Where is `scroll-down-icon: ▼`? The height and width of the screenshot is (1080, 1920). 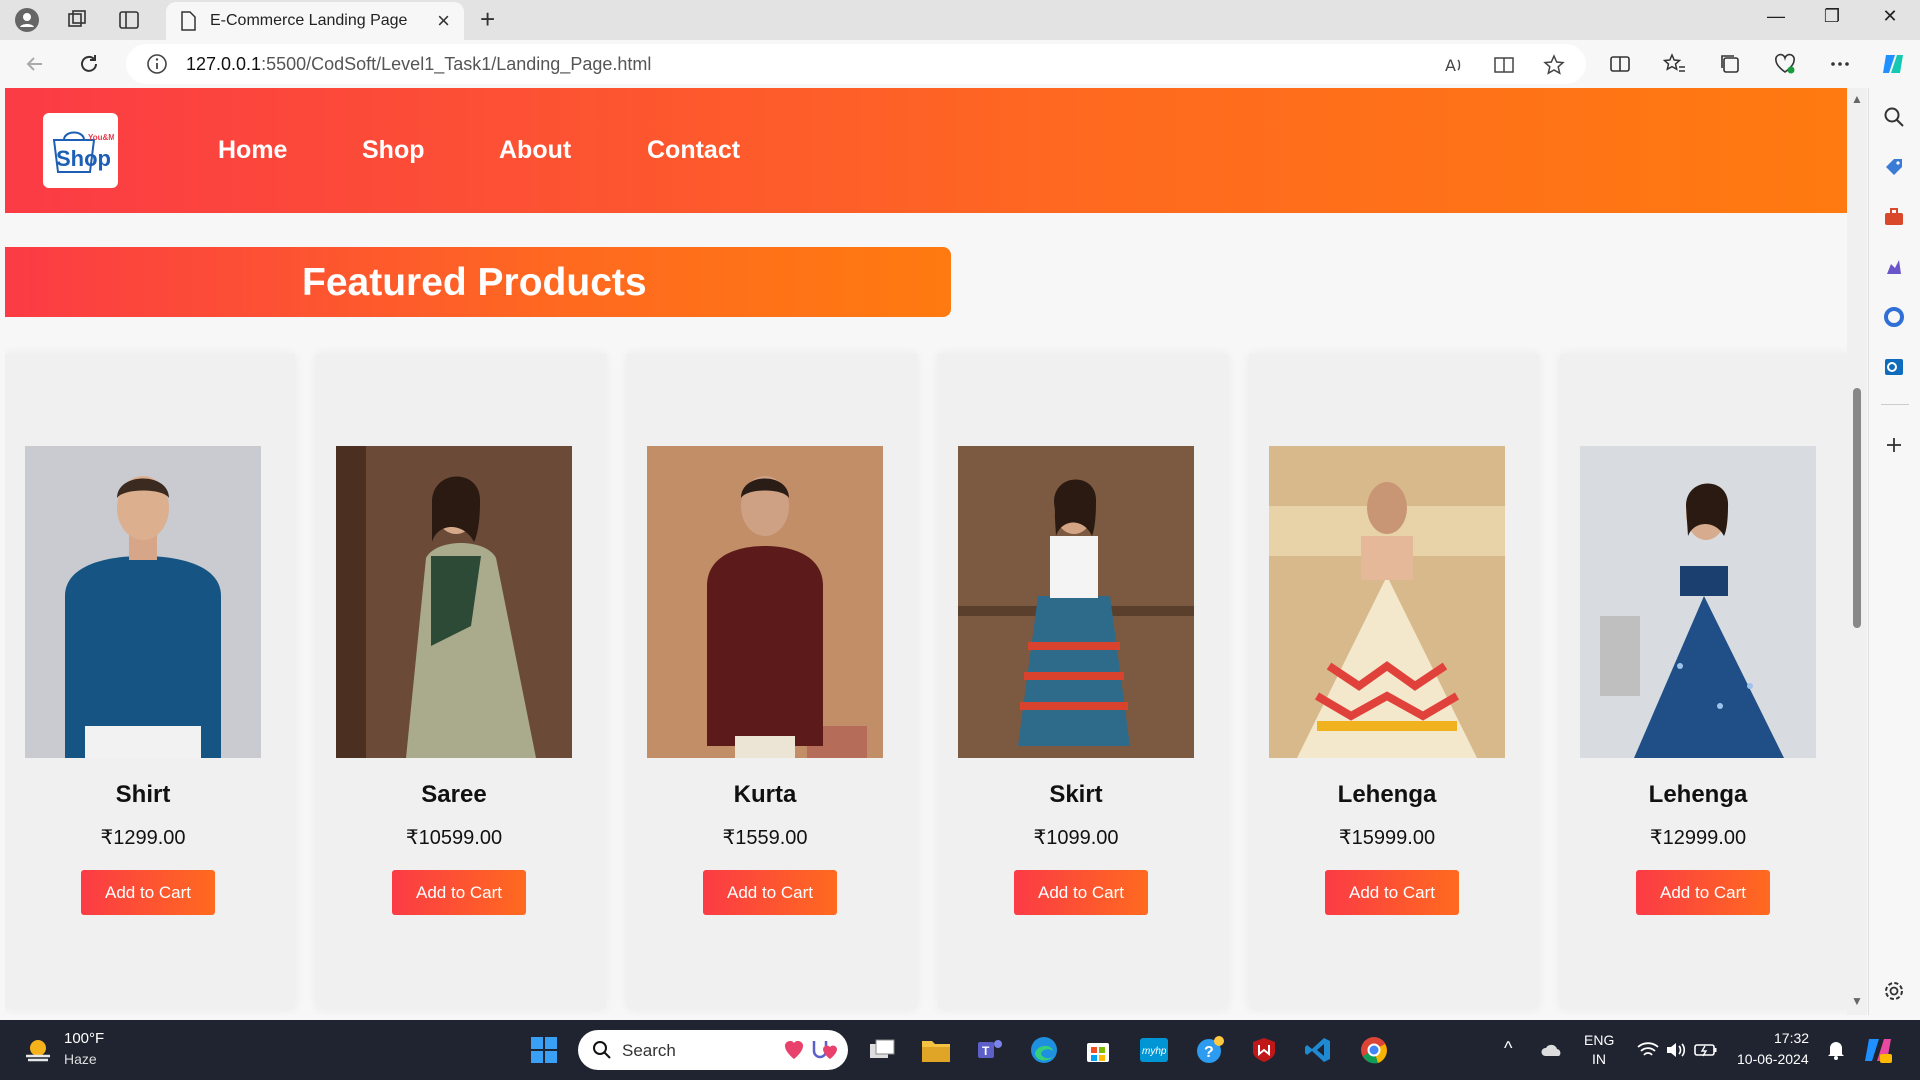 scroll-down-icon: ▼ is located at coordinates (1857, 1001).